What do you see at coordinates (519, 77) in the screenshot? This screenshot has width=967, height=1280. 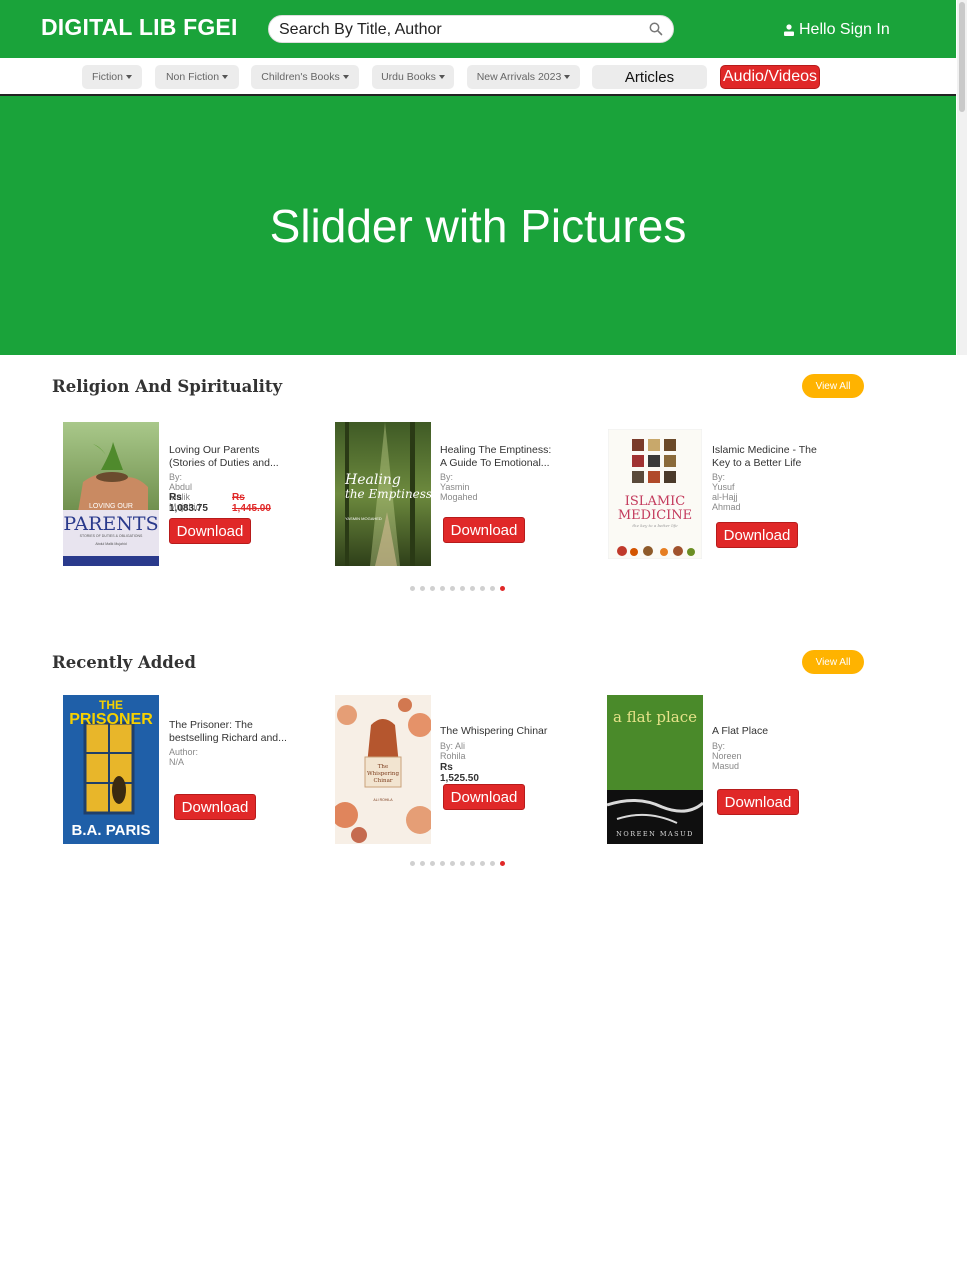 I see `nav-item-label: New Arrivals 2023` at bounding box center [519, 77].